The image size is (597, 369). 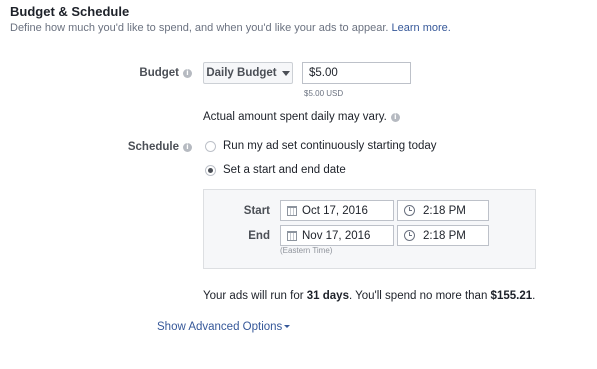 What do you see at coordinates (534, 296) in the screenshot?
I see `summary-suffix: .` at bounding box center [534, 296].